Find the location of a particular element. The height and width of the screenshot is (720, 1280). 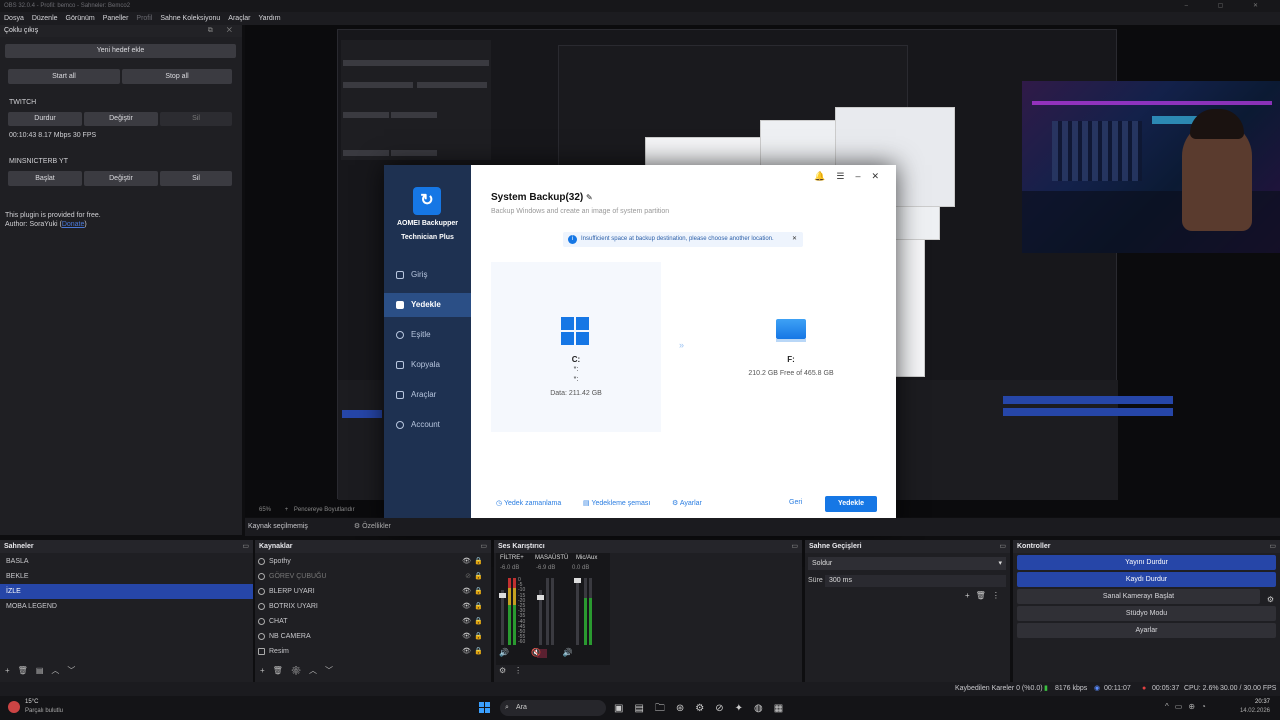

window-controls: – ▢ ✕ is located at coordinates (1228, 6).